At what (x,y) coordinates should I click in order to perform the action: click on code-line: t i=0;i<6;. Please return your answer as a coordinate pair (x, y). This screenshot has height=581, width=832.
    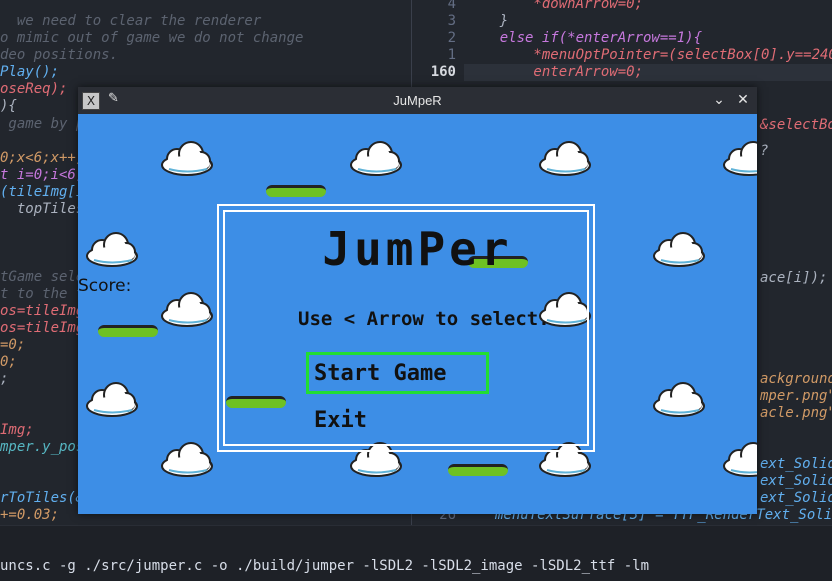
    Looking at the image, I should click on (42, 175).